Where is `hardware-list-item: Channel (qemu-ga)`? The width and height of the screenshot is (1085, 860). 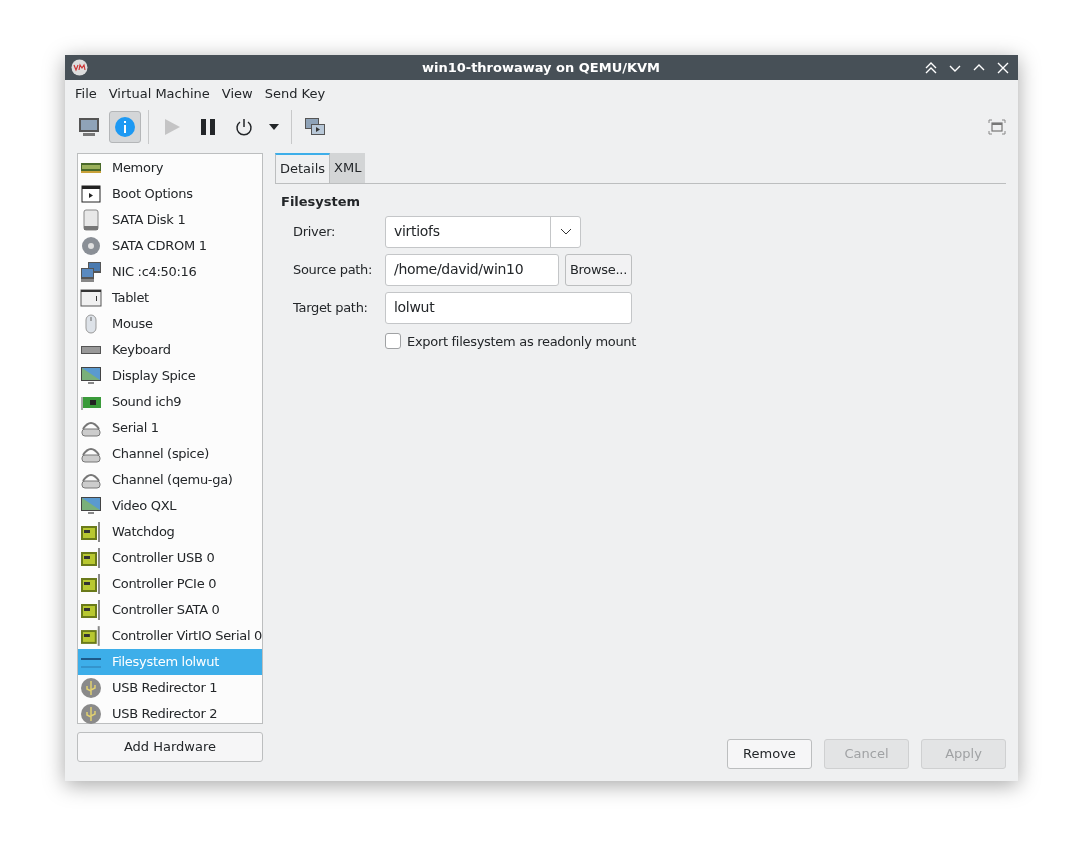 hardware-list-item: Channel (qemu-ga) is located at coordinates (170, 480).